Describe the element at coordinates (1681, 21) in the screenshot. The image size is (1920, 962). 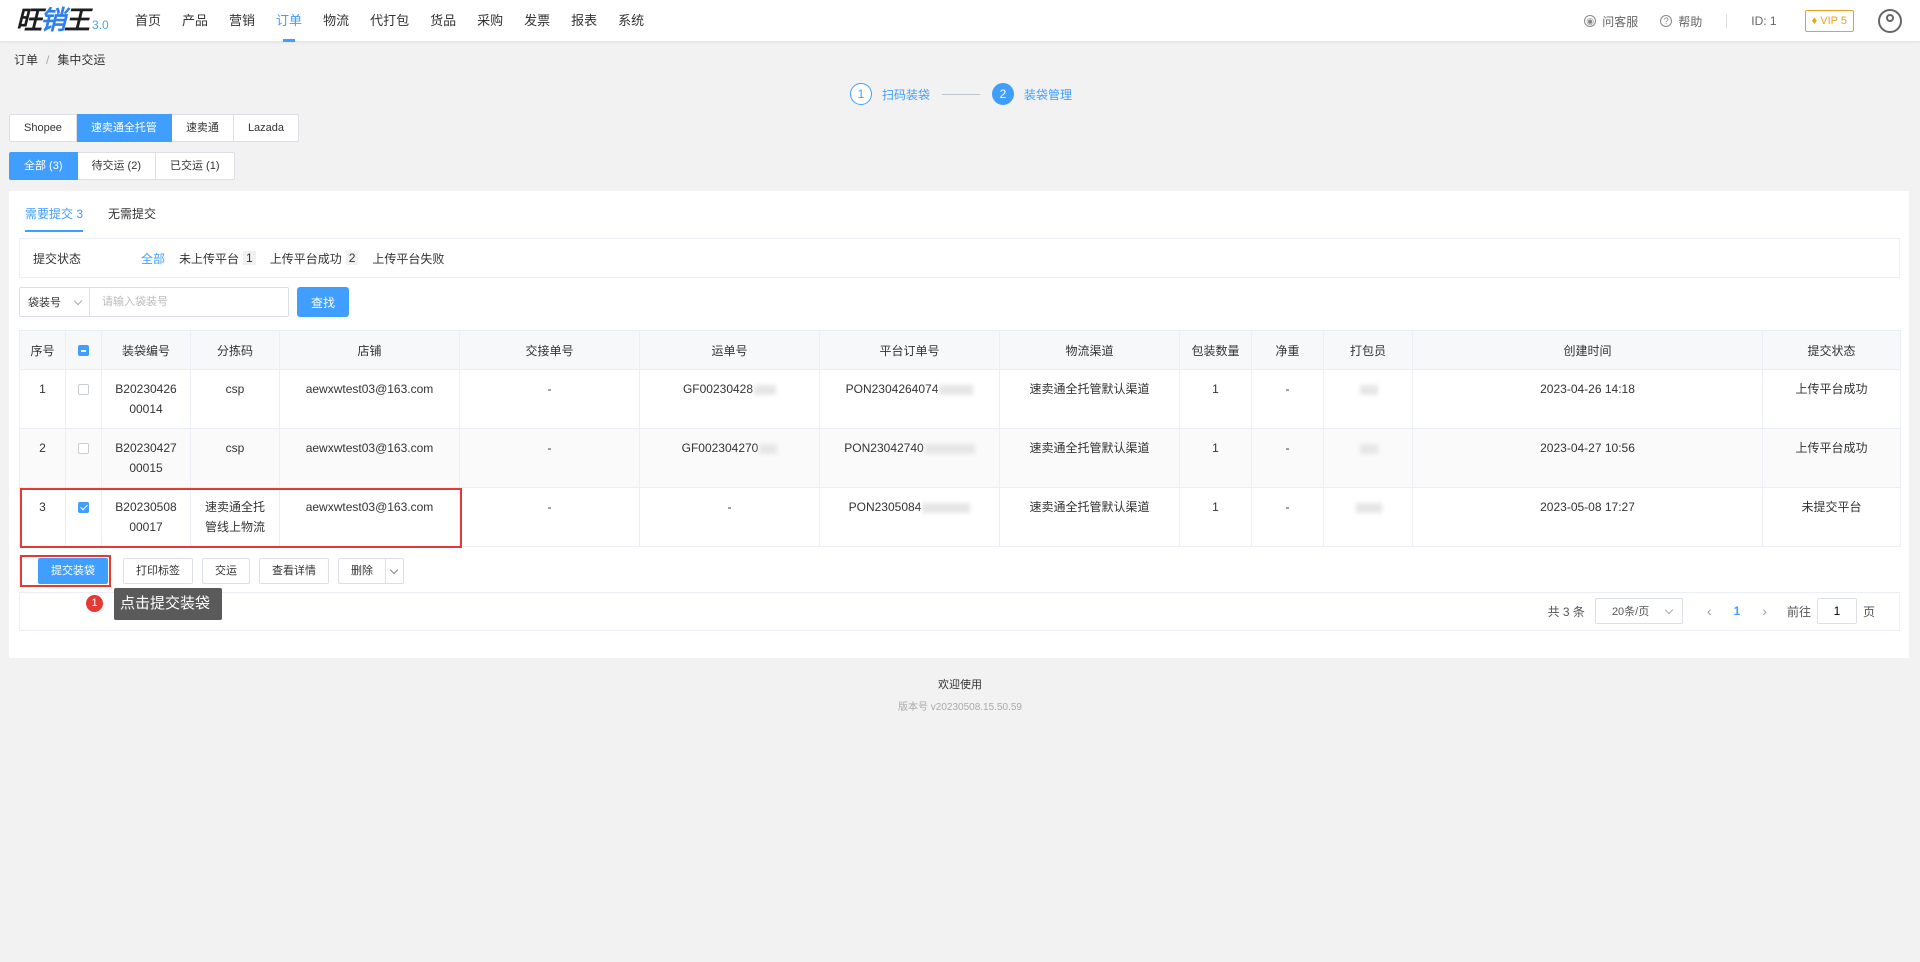
I see `help-link: ? 帮助` at that location.